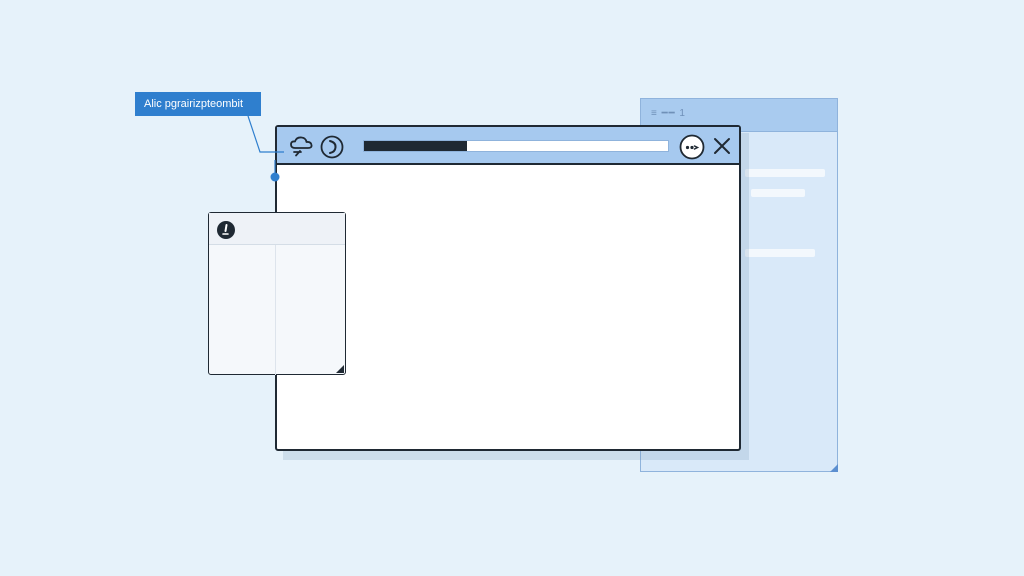 The width and height of the screenshot is (1024, 576). What do you see at coordinates (668, 113) in the screenshot?
I see `background-window-title: ≡ ━━ 1` at bounding box center [668, 113].